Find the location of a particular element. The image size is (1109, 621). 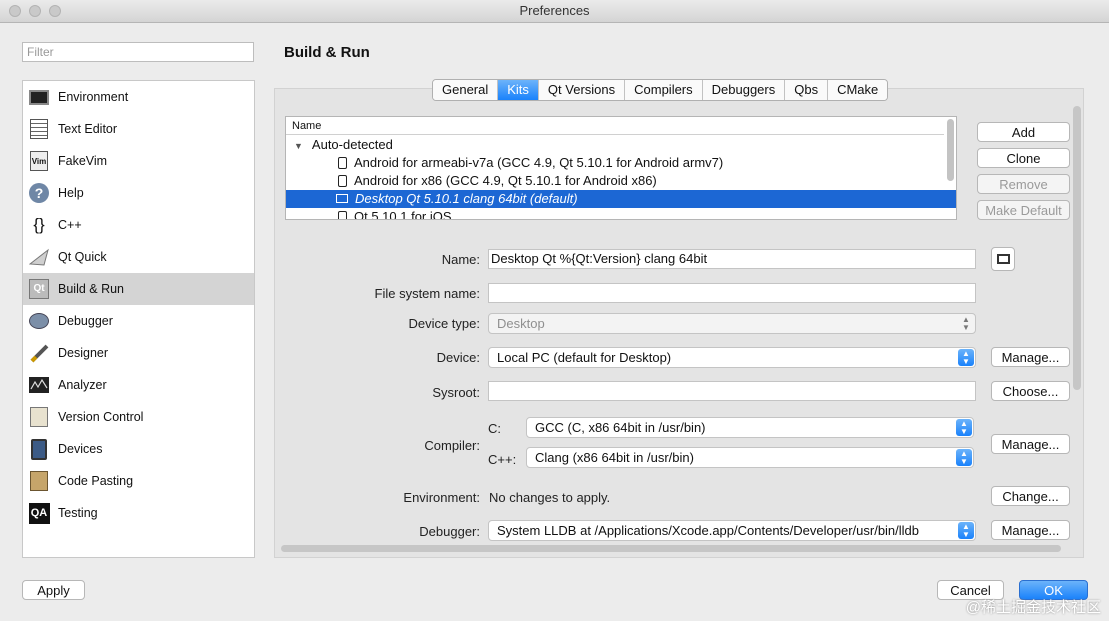

panel-horizontal-scrollbar is located at coordinates (671, 548).